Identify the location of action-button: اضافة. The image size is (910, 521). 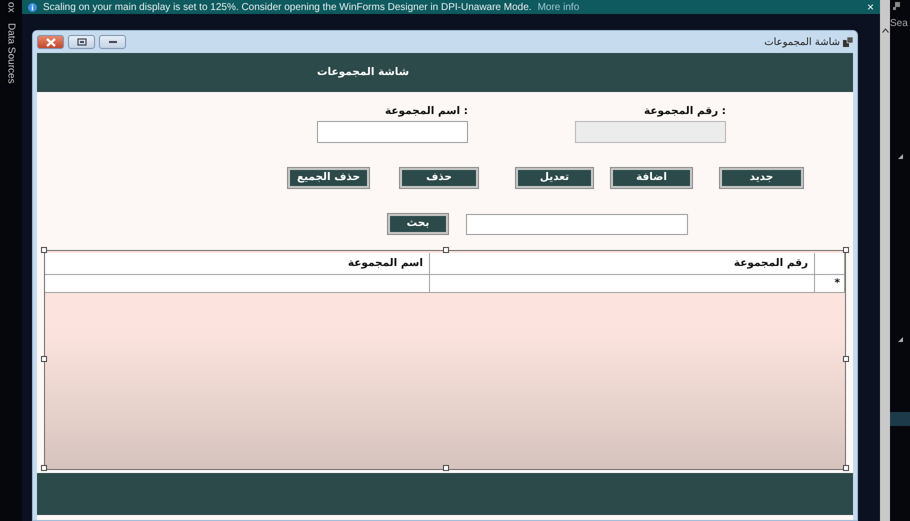
(651, 178).